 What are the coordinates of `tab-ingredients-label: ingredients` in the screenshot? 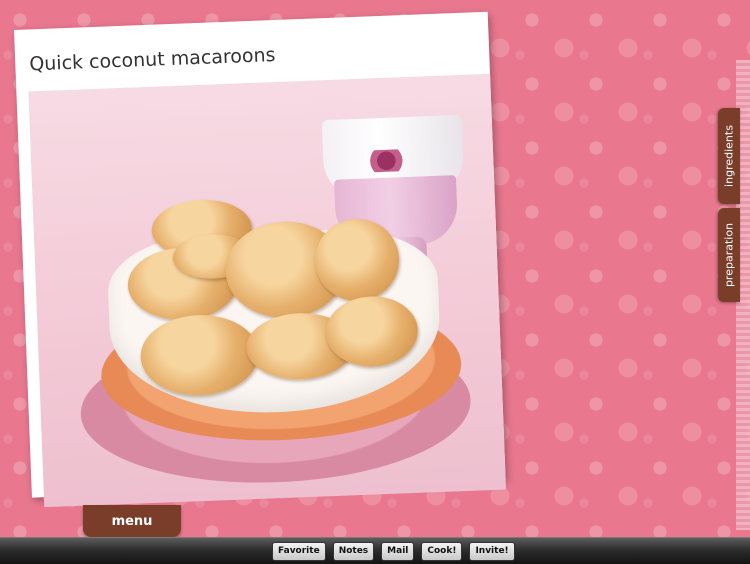 It's located at (729, 156).